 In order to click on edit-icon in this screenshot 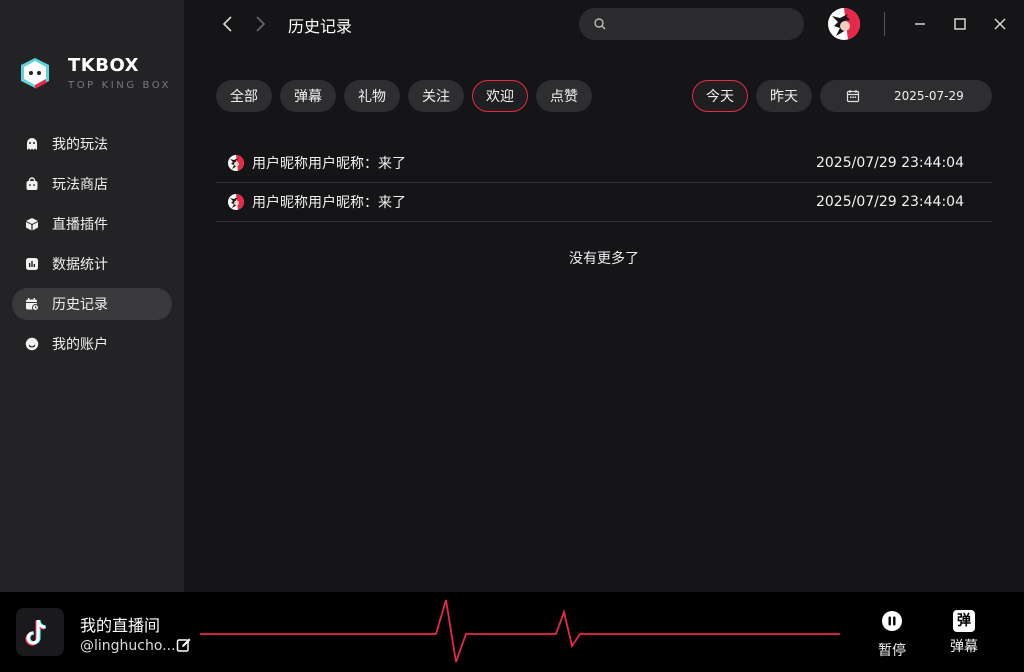, I will do `click(184, 645)`.